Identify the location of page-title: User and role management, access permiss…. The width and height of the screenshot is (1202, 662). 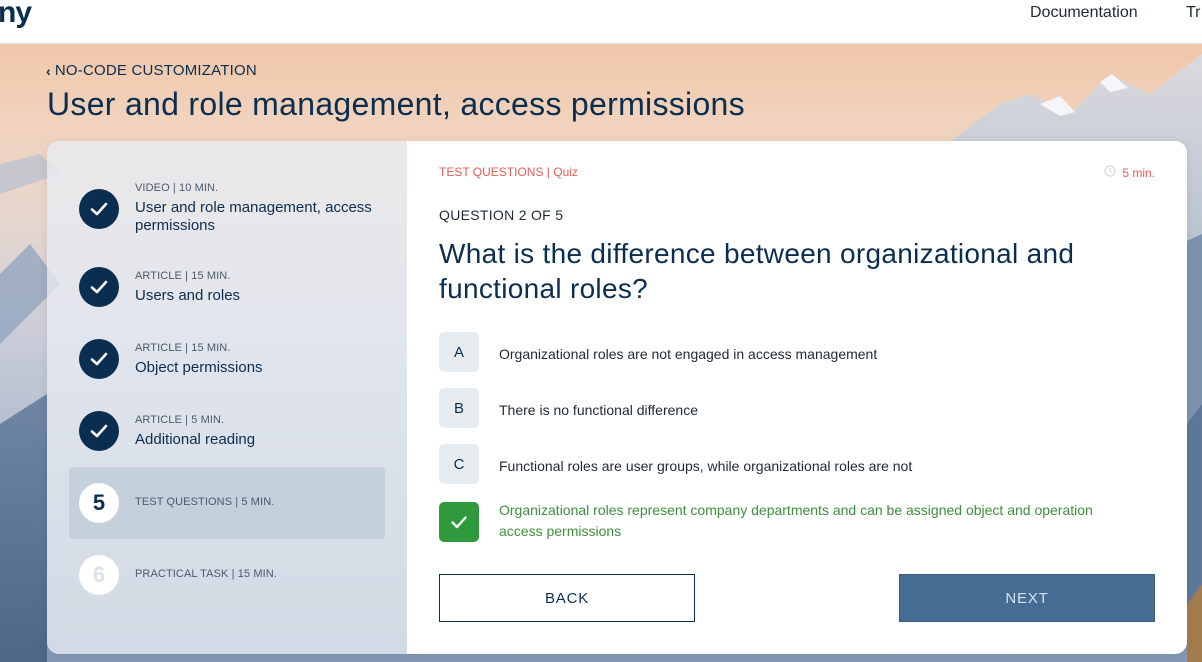
(396, 104).